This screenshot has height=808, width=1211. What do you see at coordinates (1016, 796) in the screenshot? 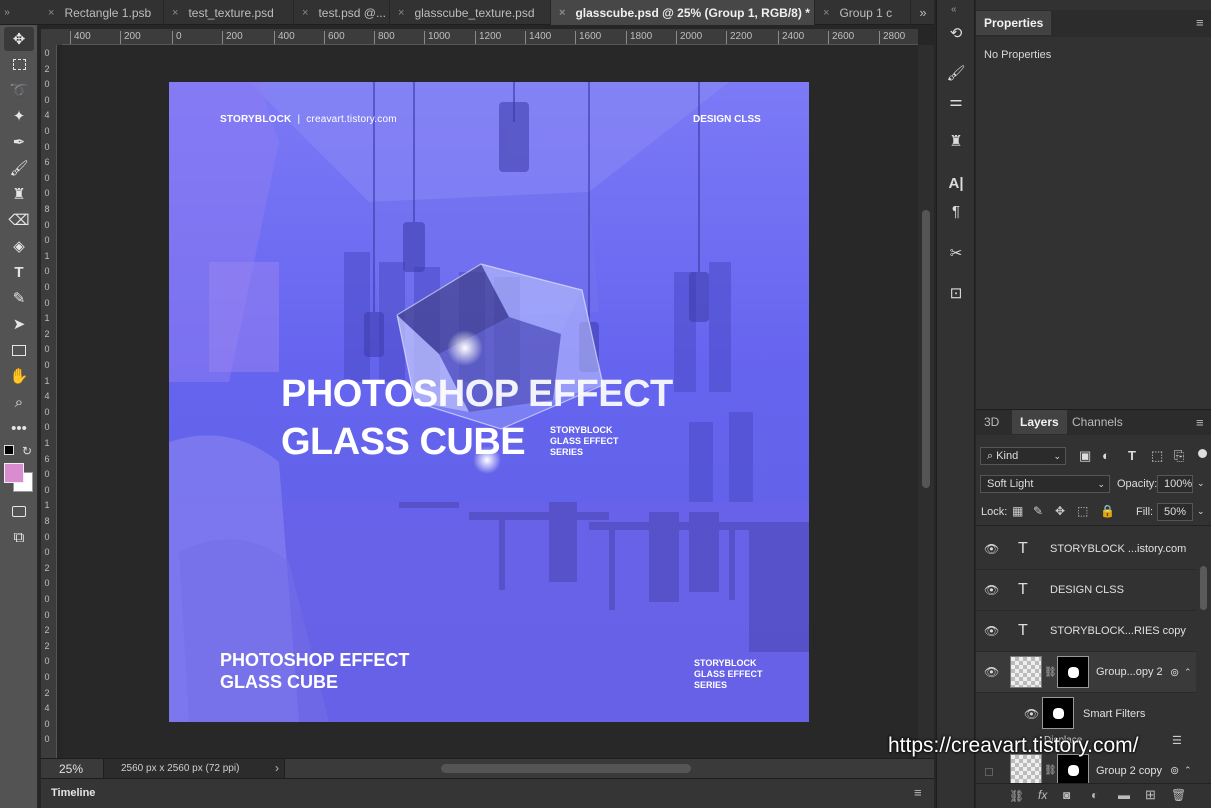
I see `link-layers-icon: ⛓` at bounding box center [1016, 796].